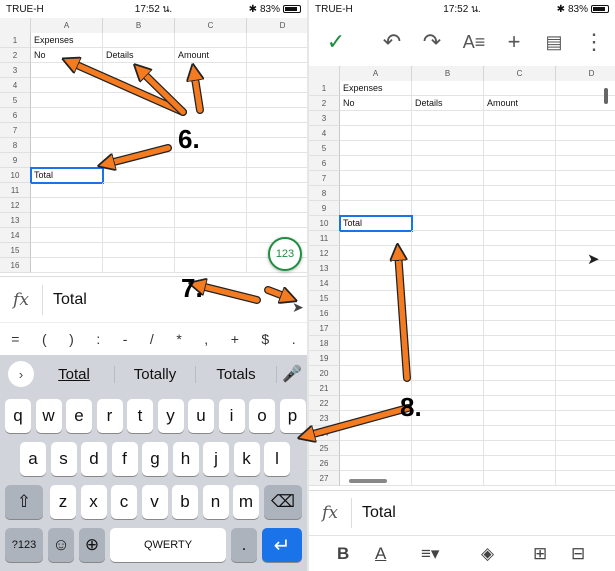  I want to click on cell-c12, so click(211, 205).